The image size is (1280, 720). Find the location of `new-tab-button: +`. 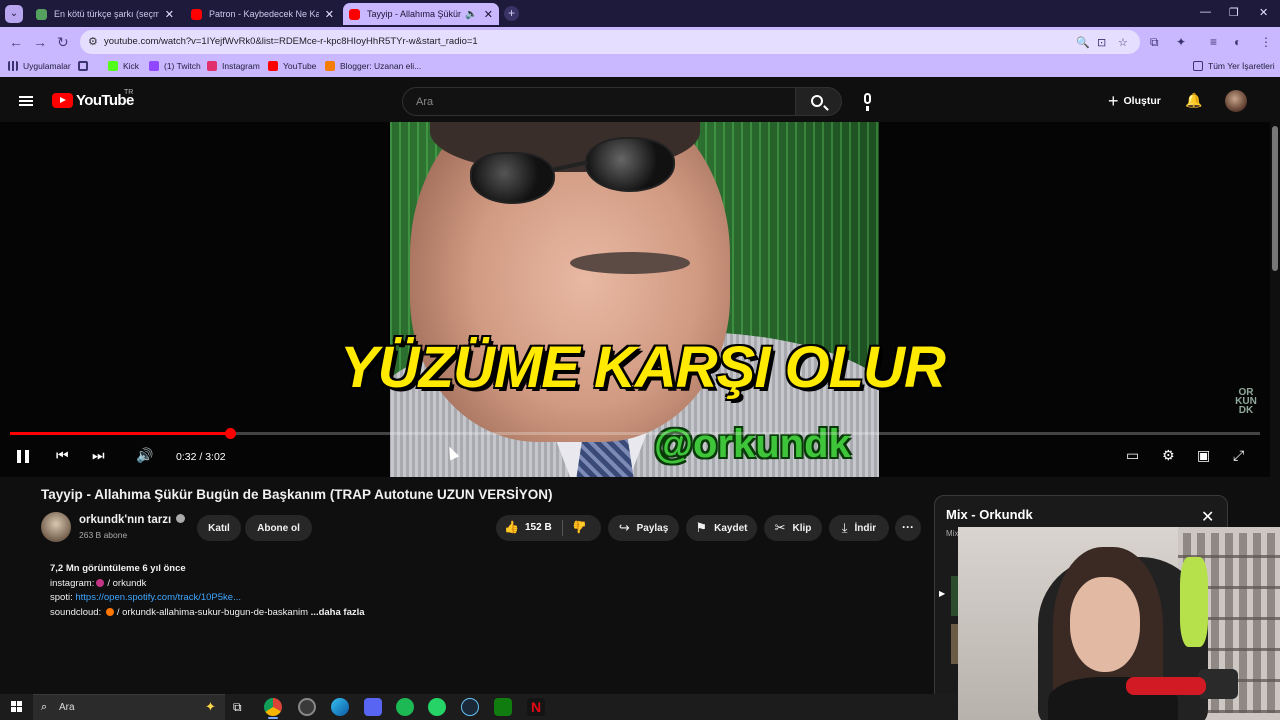

new-tab-button: + is located at coordinates (511, 13).